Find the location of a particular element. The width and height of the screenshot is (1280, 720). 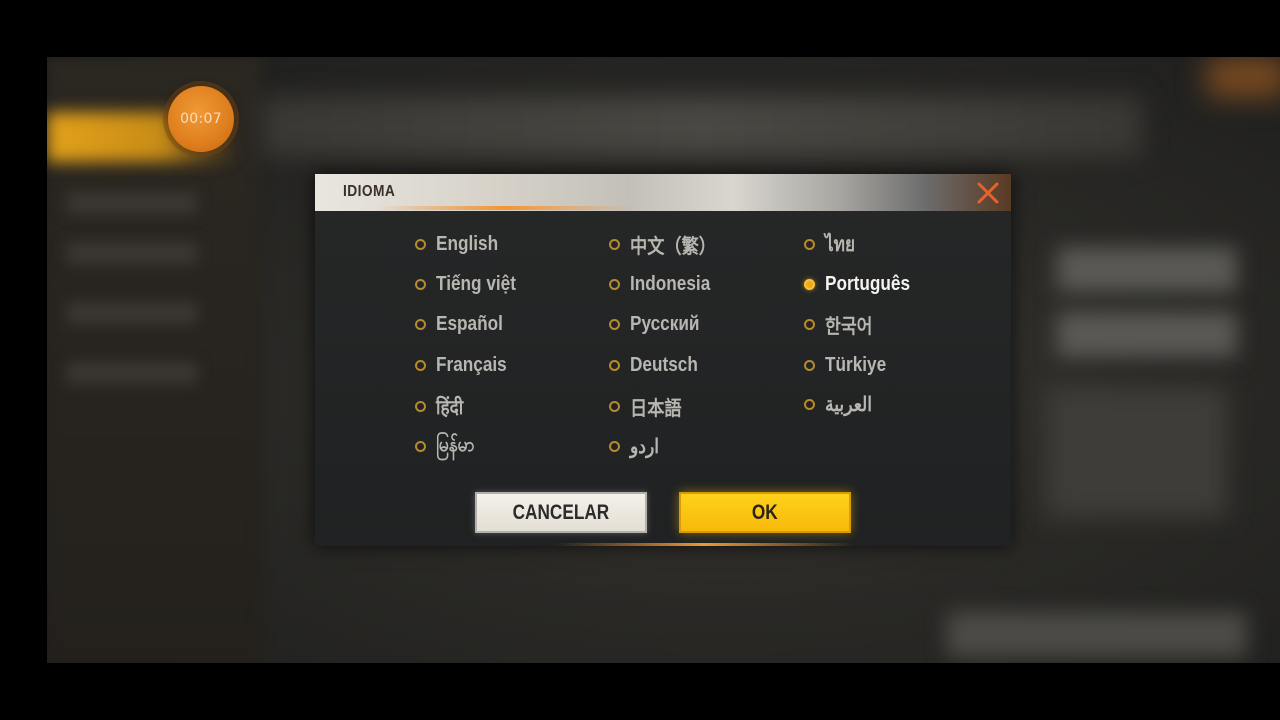

cancel-button: CANCELAR is located at coordinates (561, 512).